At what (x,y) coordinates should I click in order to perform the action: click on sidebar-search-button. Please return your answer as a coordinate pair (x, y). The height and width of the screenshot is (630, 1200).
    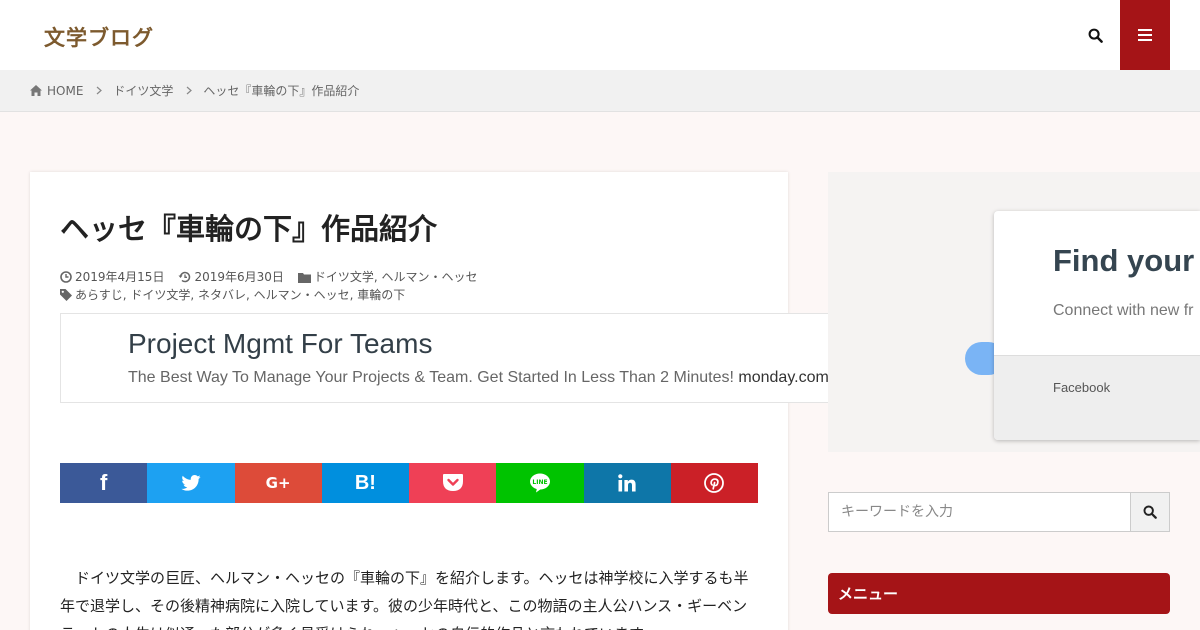
    Looking at the image, I should click on (1150, 512).